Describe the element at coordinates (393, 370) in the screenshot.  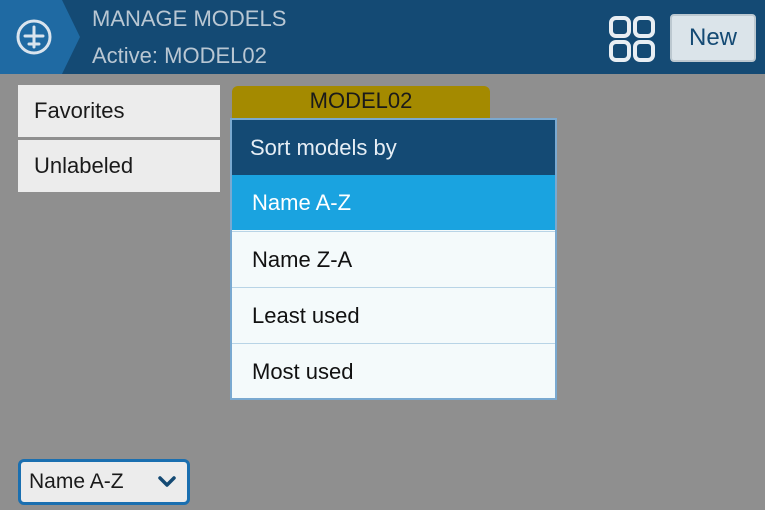
I see `sort-option-most-used: Most used` at that location.